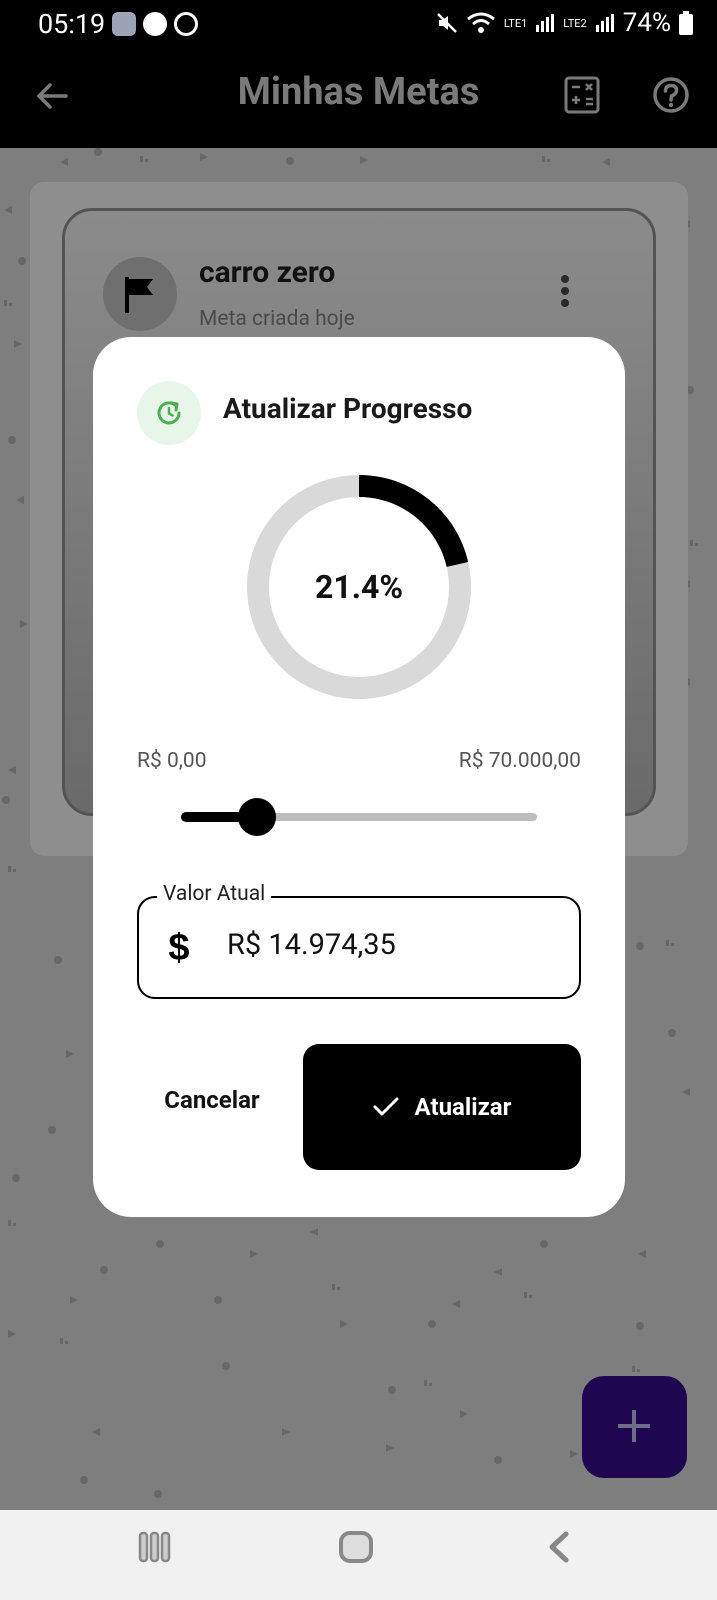  What do you see at coordinates (686, 23) in the screenshot?
I see `battery-icon` at bounding box center [686, 23].